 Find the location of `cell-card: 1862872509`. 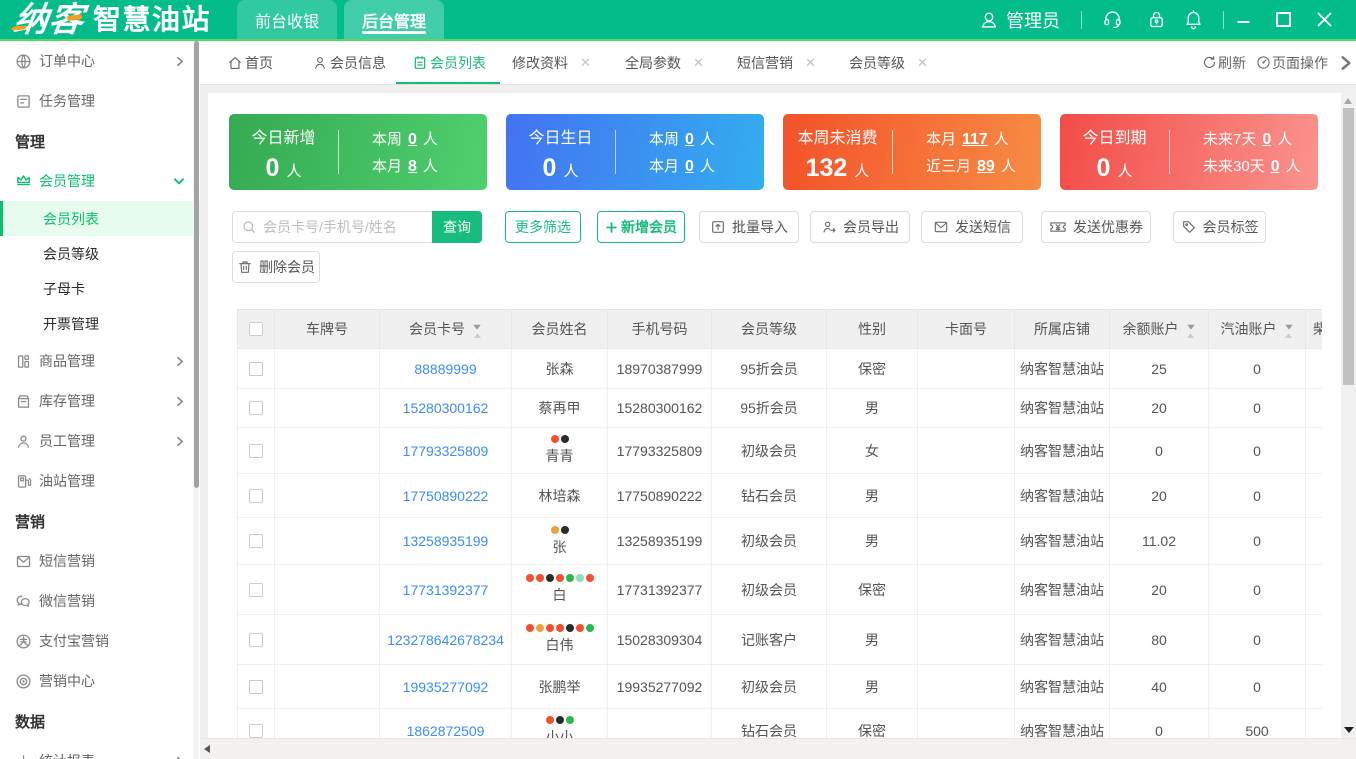

cell-card: 1862872509 is located at coordinates (445, 723).